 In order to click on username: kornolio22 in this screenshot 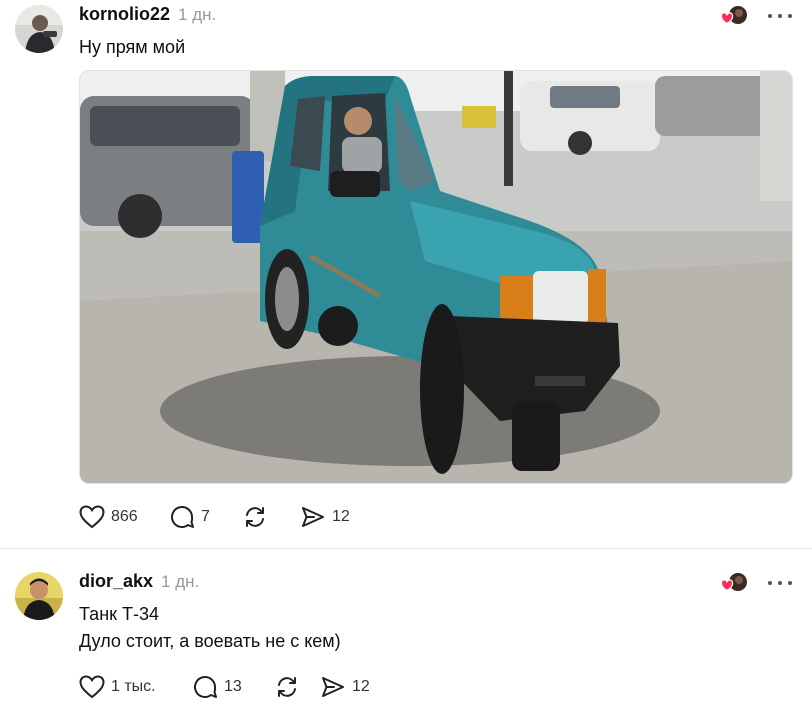, I will do `click(124, 14)`.